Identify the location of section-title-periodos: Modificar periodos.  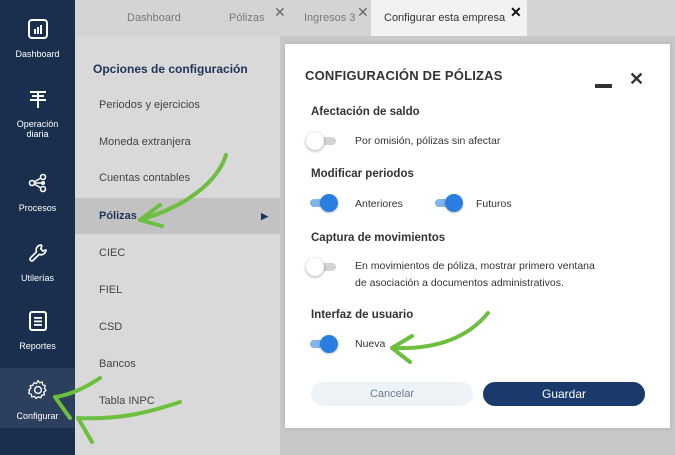
(362, 174).